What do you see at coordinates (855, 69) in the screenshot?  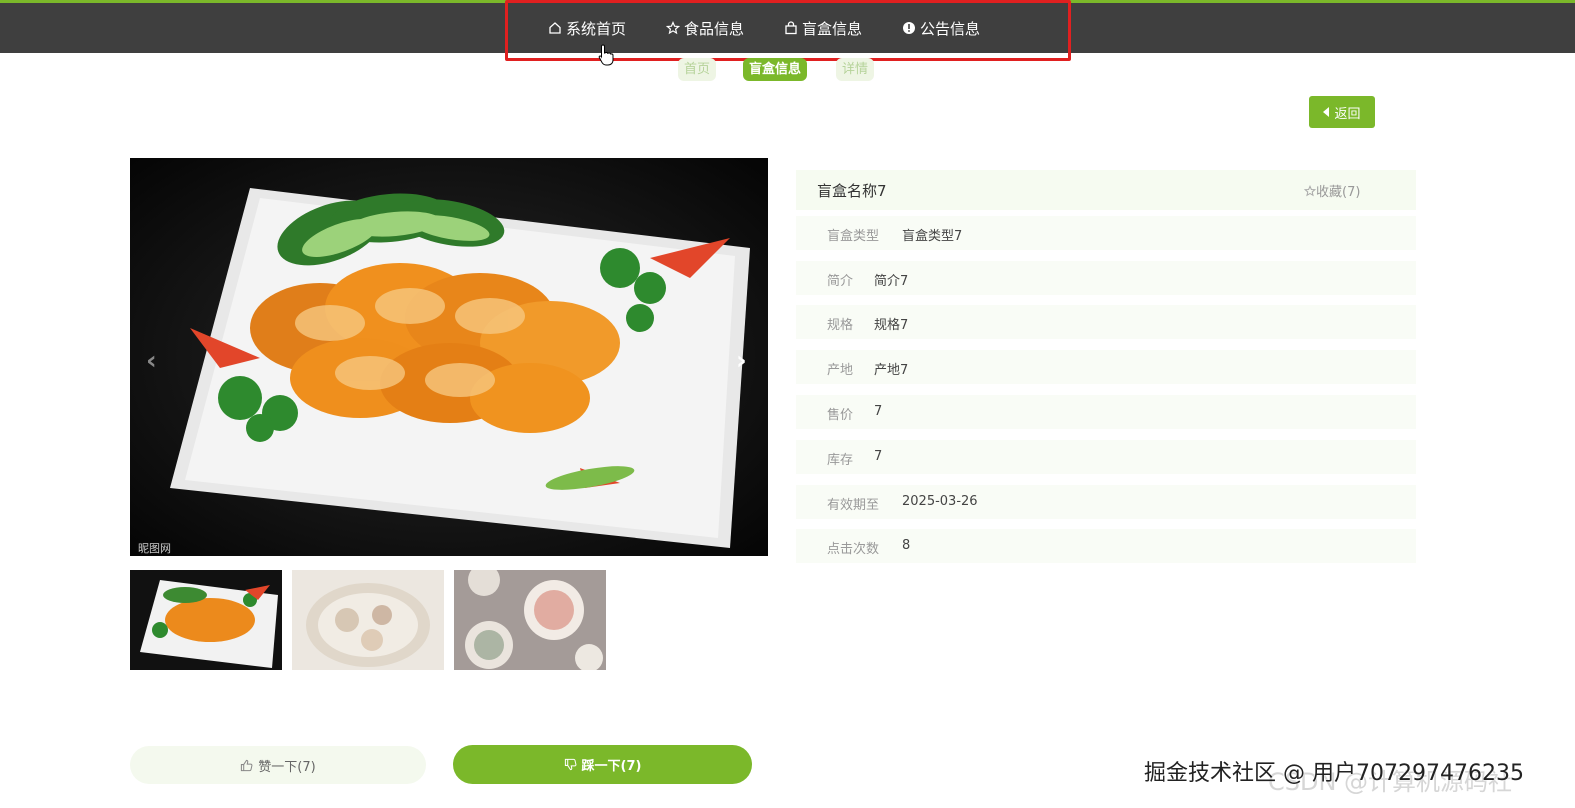 I see `breadcrumb-detail: 详情` at bounding box center [855, 69].